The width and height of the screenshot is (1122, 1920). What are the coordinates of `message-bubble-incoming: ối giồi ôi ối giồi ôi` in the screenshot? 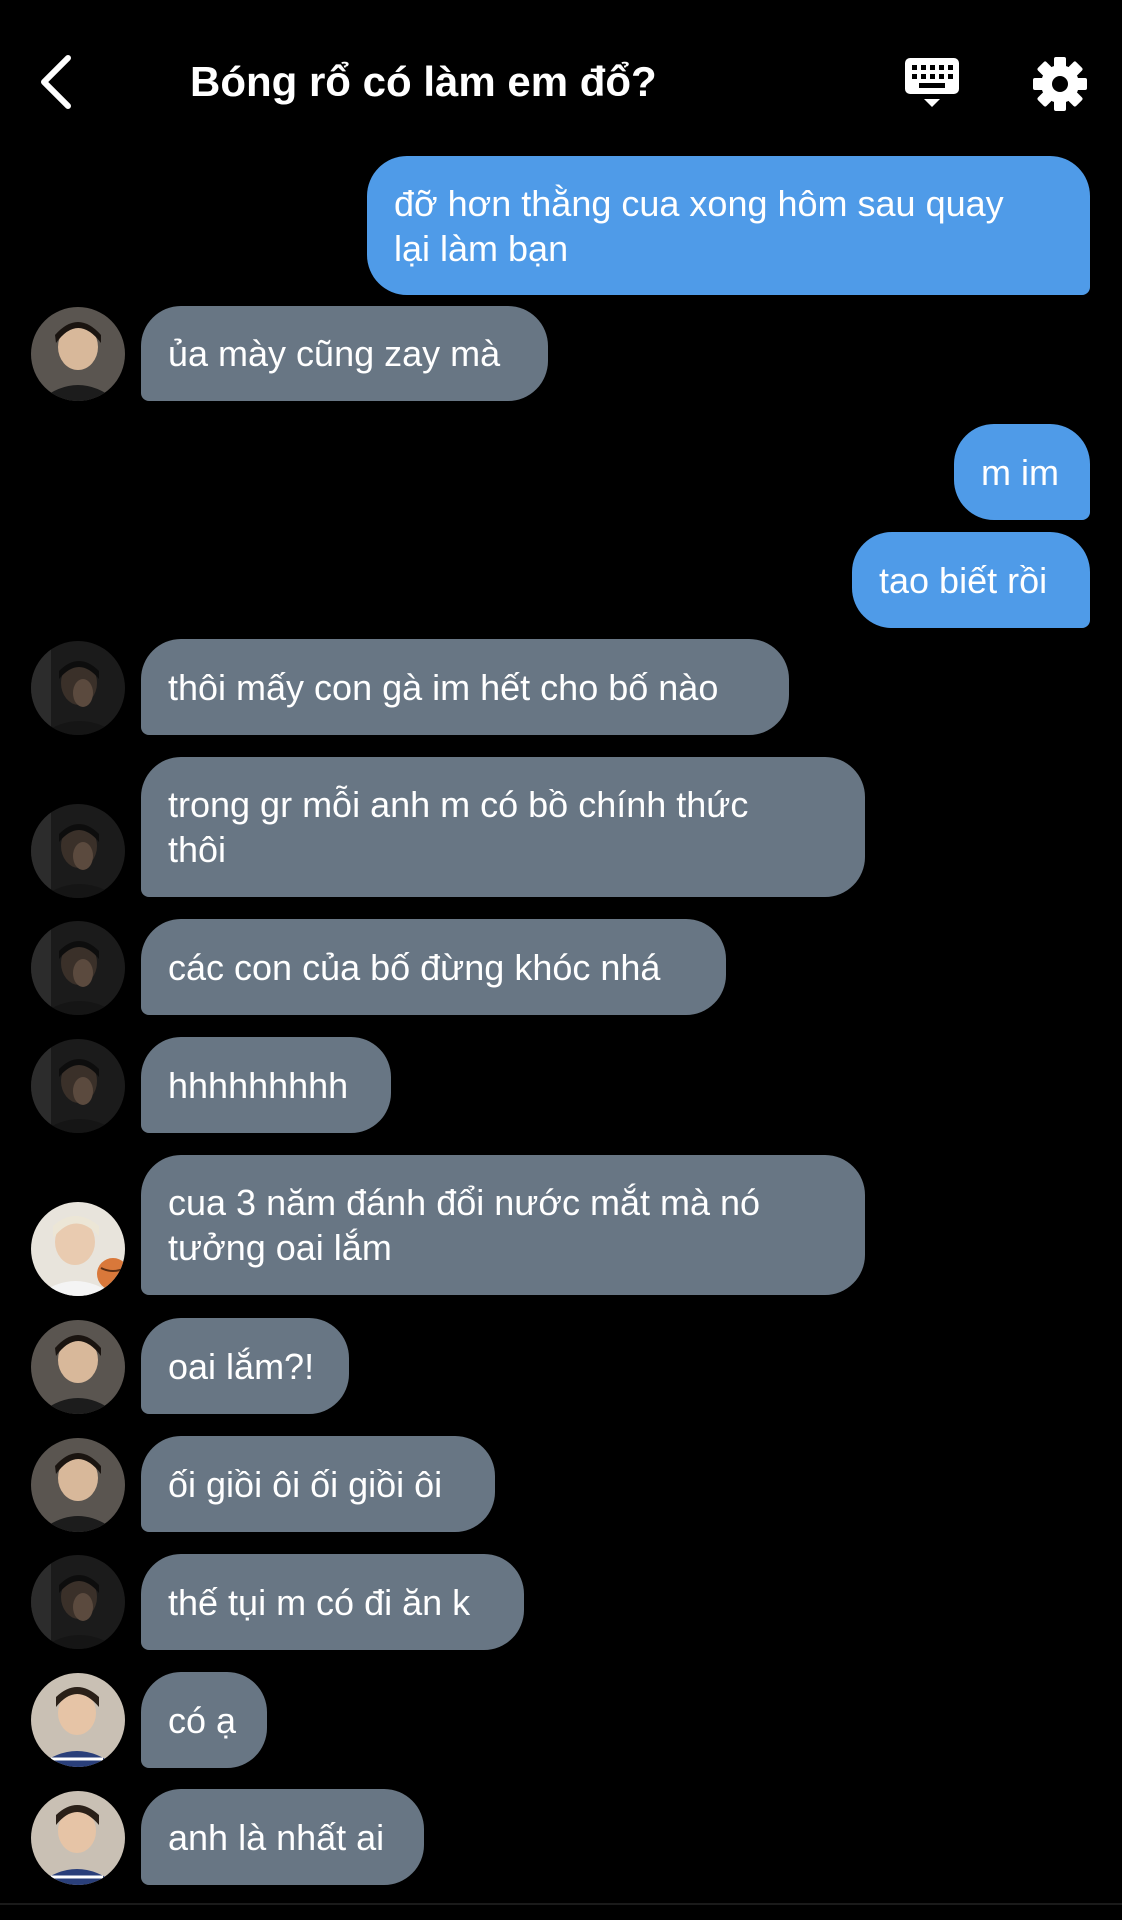 It's located at (318, 1484).